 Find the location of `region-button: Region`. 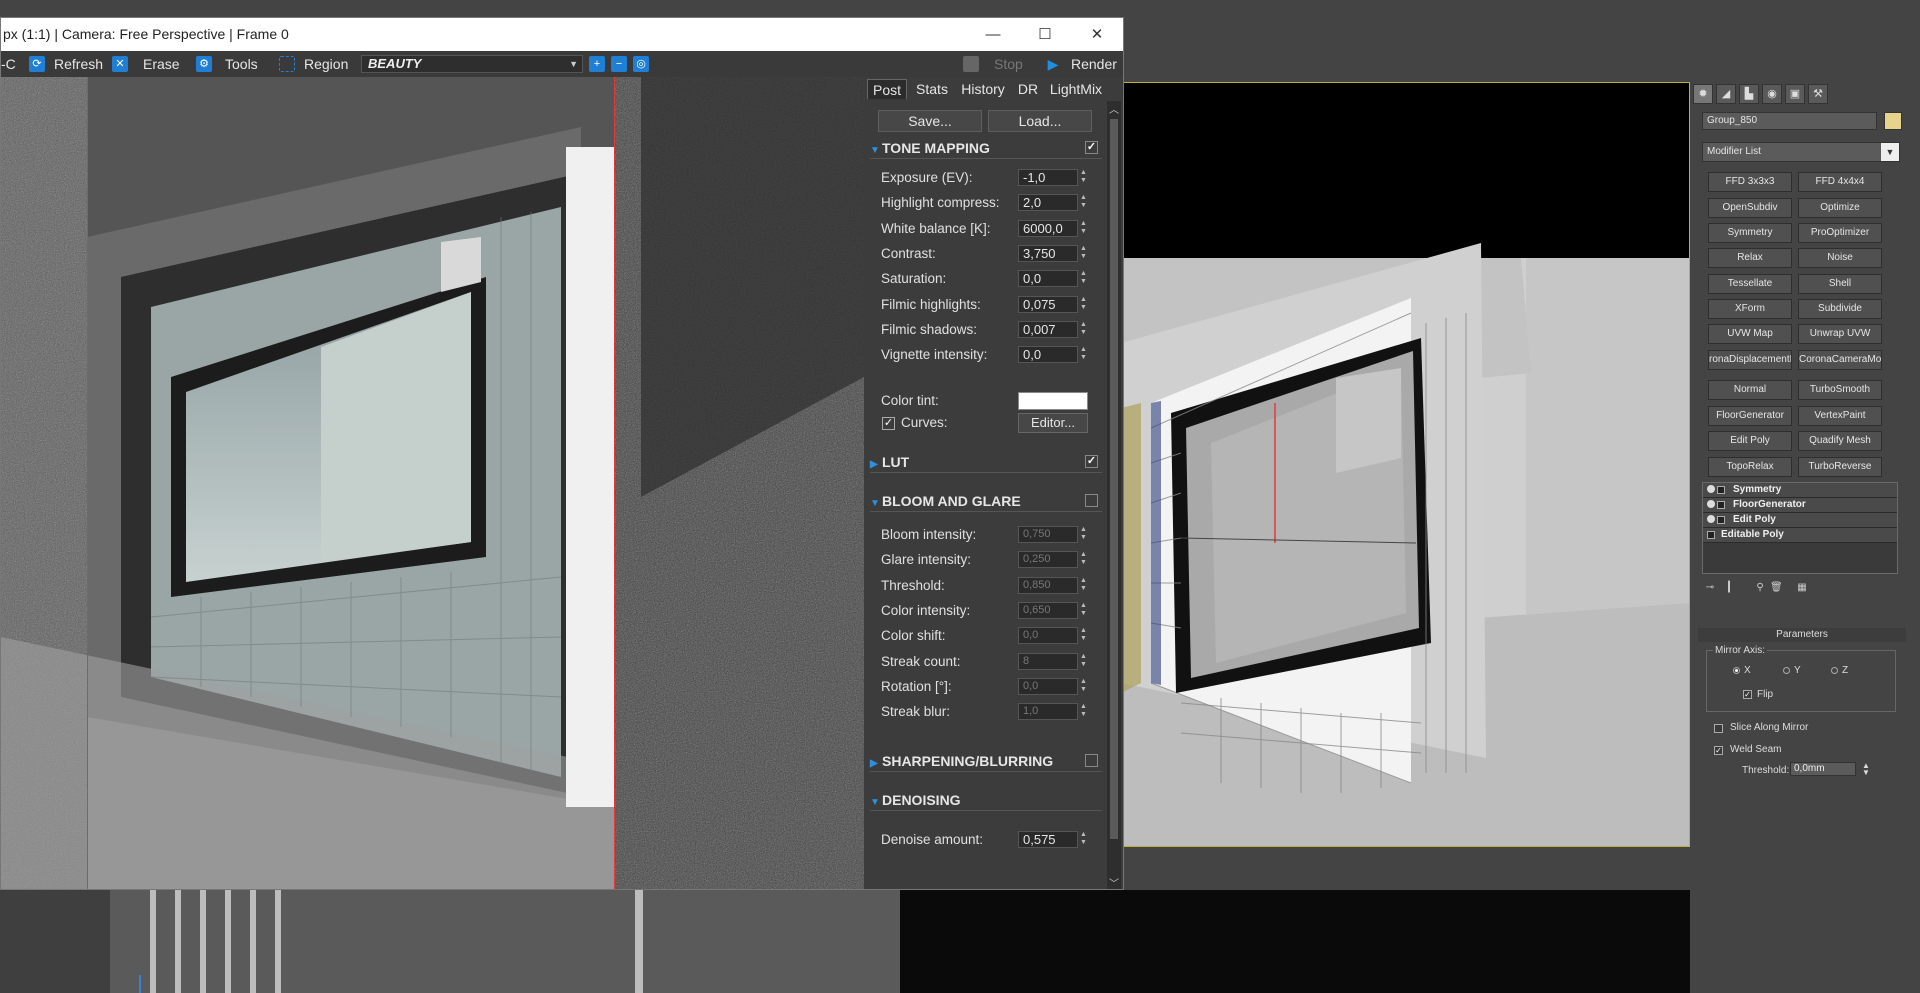

region-button: Region is located at coordinates (326, 64).